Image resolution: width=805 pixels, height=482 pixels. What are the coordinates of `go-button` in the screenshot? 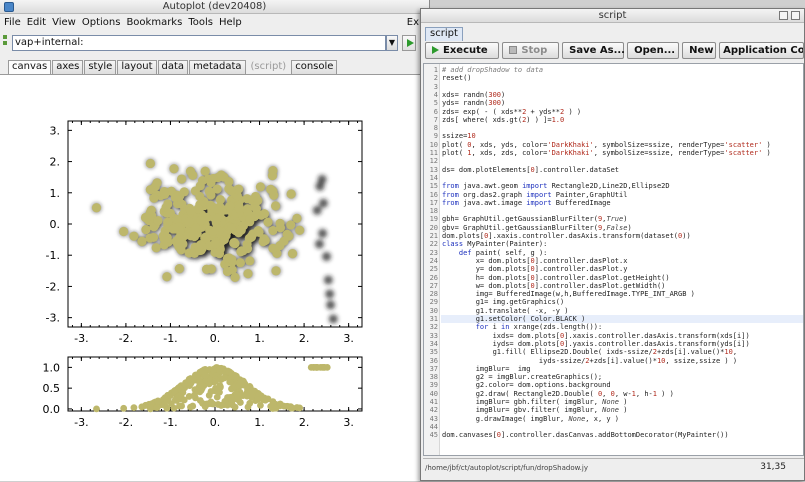 It's located at (409, 43).